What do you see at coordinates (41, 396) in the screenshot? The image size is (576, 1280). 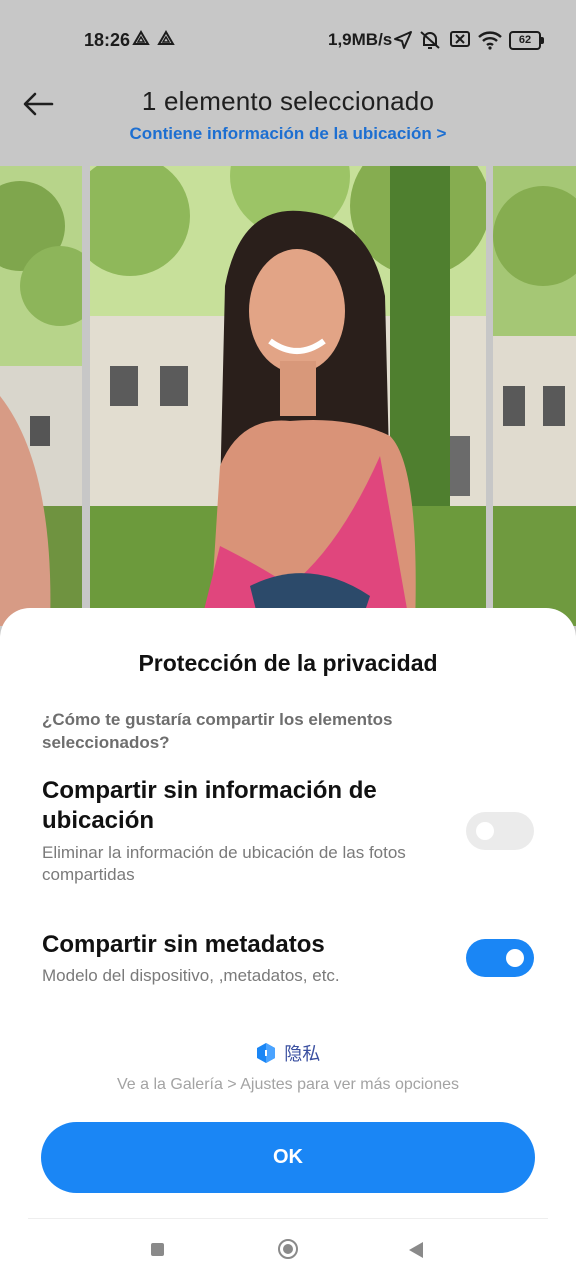 I see `photo-thumbnail-previous` at bounding box center [41, 396].